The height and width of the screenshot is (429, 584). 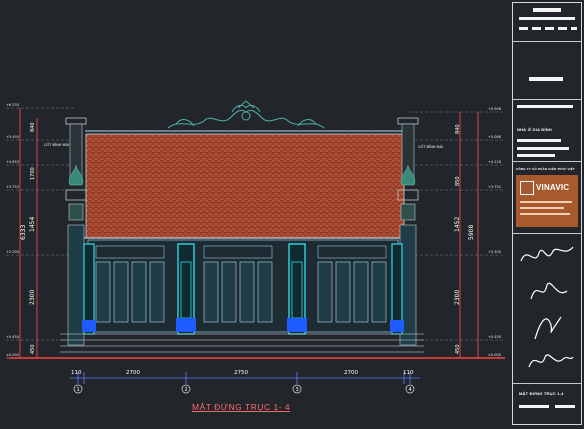 What do you see at coordinates (241, 407) in the screenshot?
I see `drawing-caption: MẶT ĐỨNG TRỤC 1- 4` at bounding box center [241, 407].